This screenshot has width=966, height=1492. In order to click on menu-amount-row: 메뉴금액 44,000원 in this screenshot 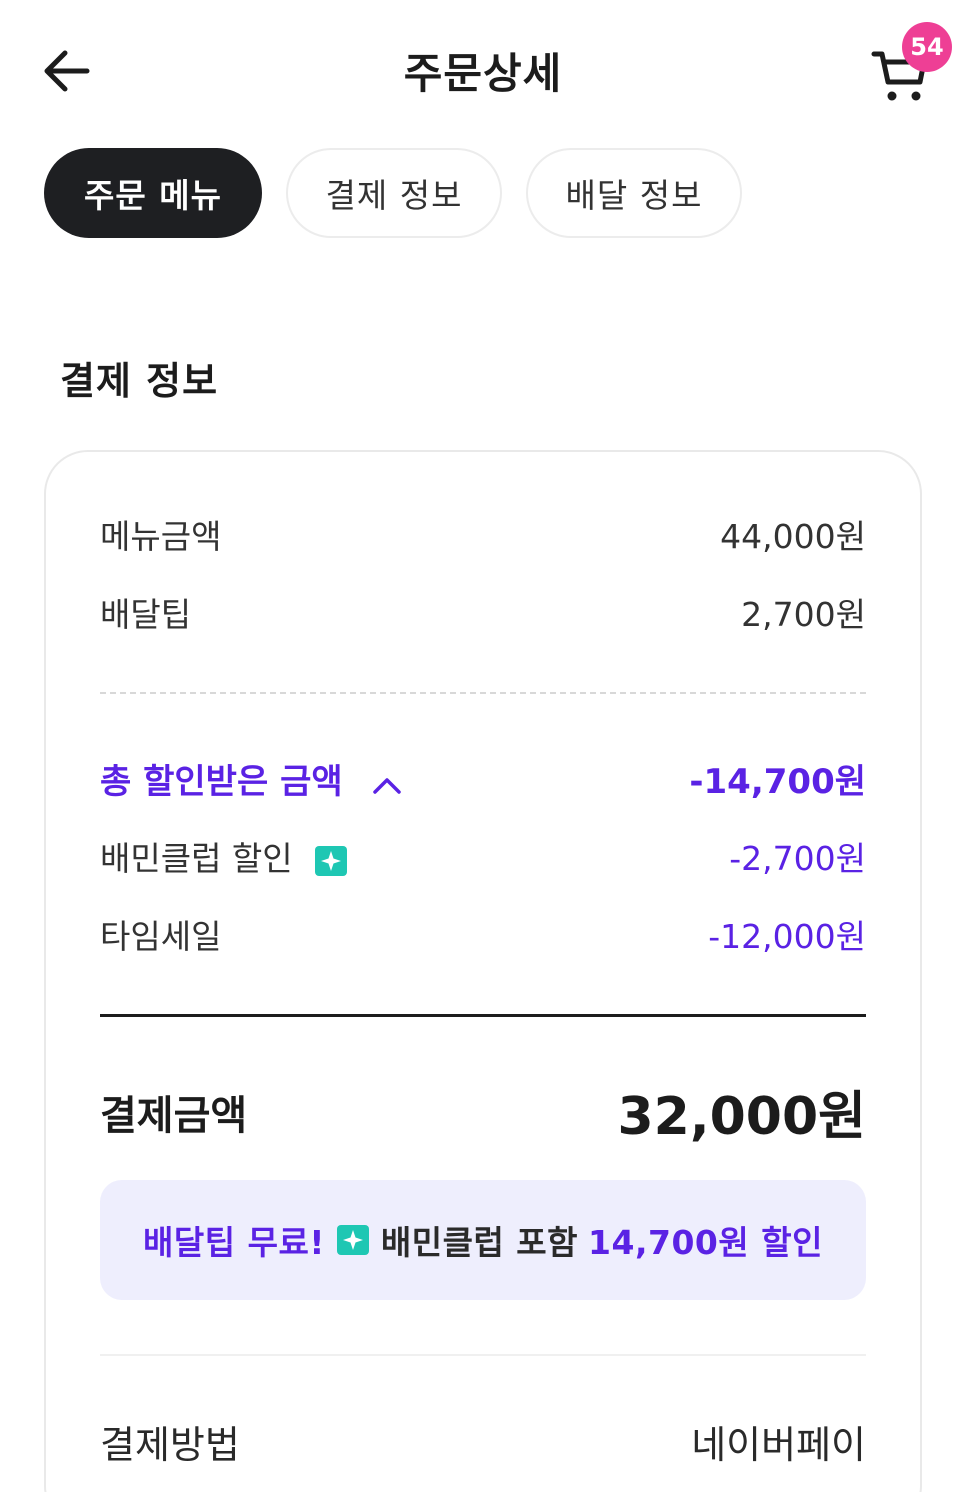, I will do `click(483, 534)`.